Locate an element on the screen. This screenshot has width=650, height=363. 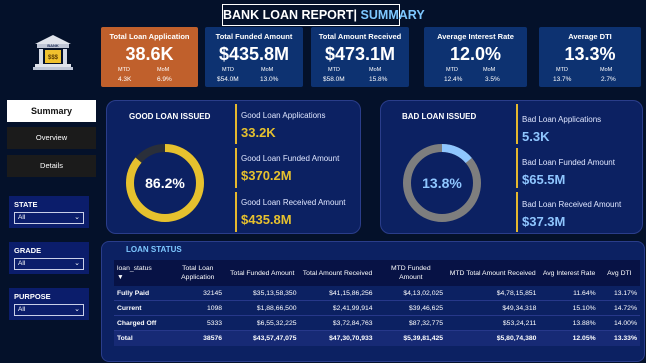
table-cell: $5,39,81,425 is located at coordinates (411, 338).